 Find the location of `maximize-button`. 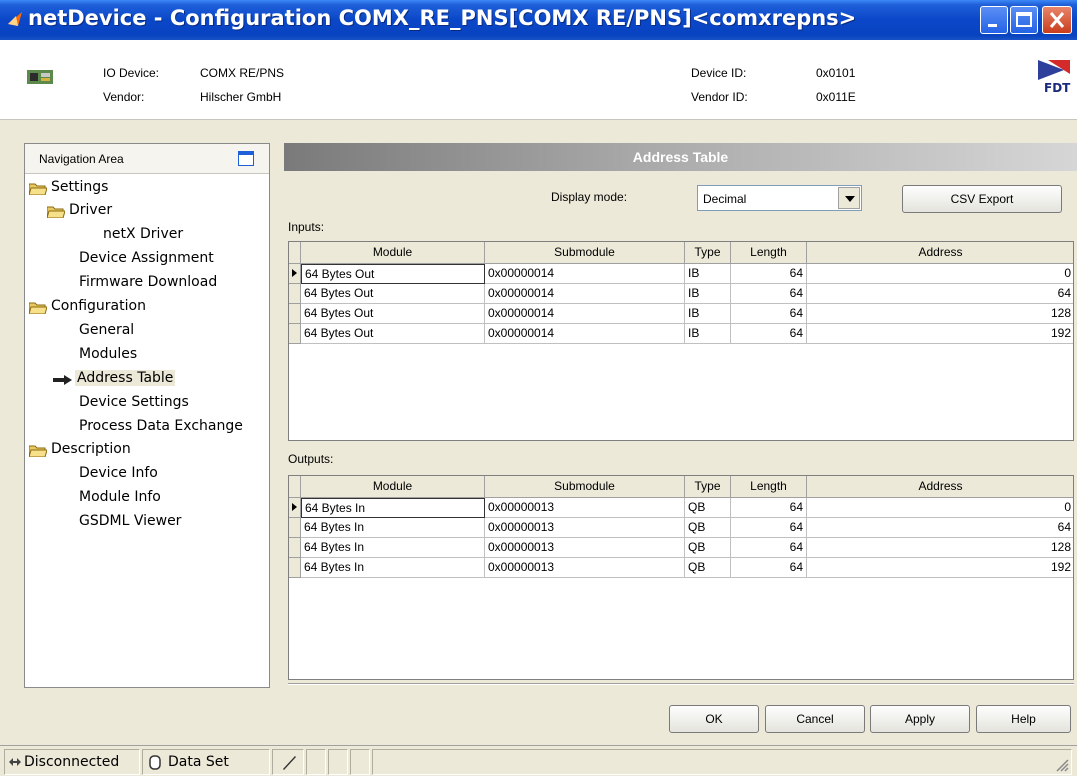

maximize-button is located at coordinates (1024, 20).